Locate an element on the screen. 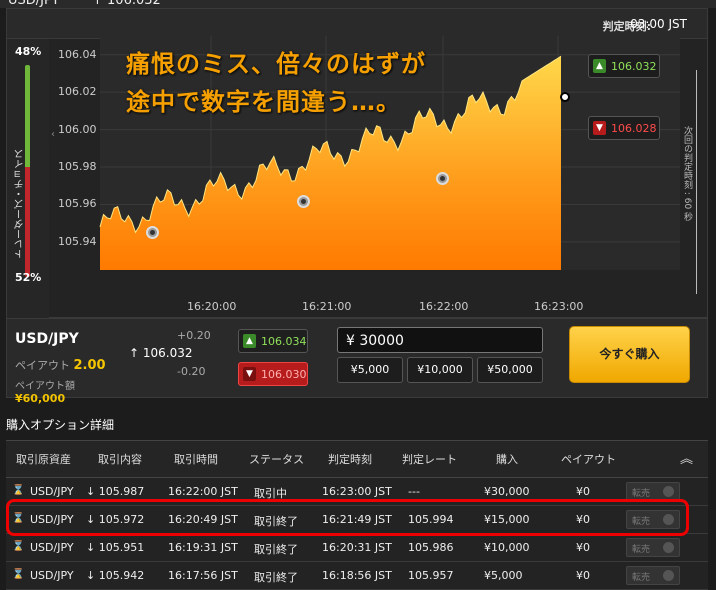 Image resolution: width=716 pixels, height=590 pixels. strike-center: ↑ 106.032 is located at coordinates (161, 353).